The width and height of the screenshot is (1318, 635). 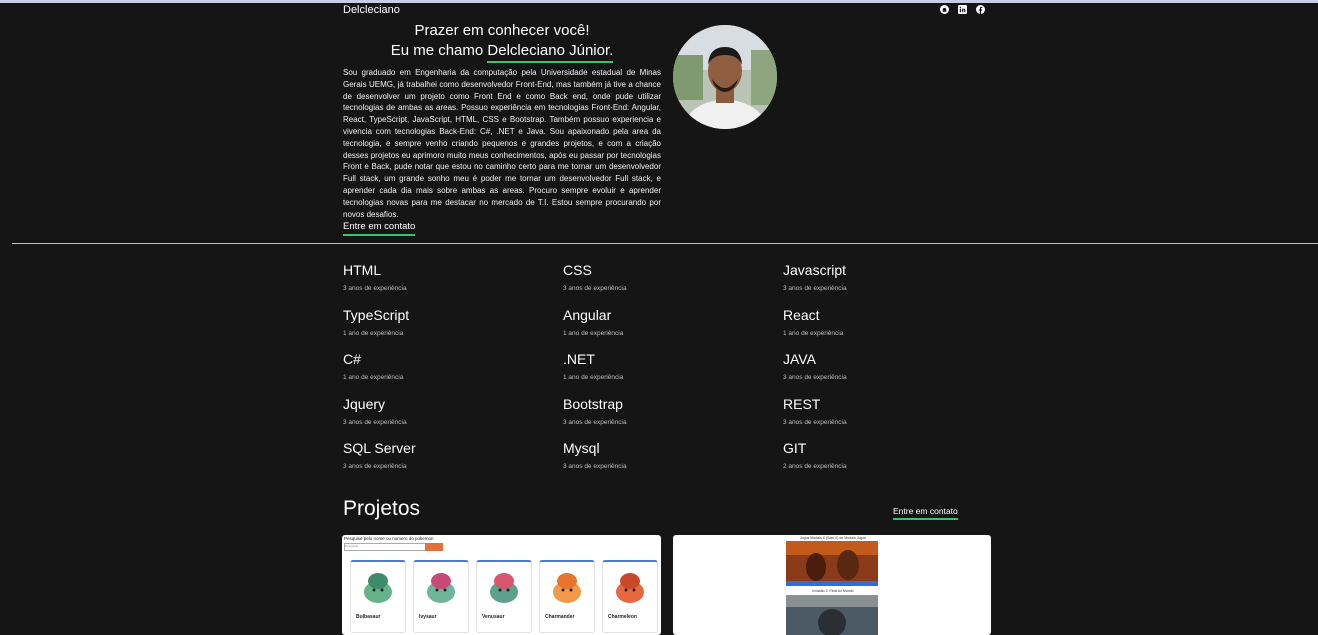 I want to click on greeting-text: Prazer em conhecer você!, so click(x=502, y=30).